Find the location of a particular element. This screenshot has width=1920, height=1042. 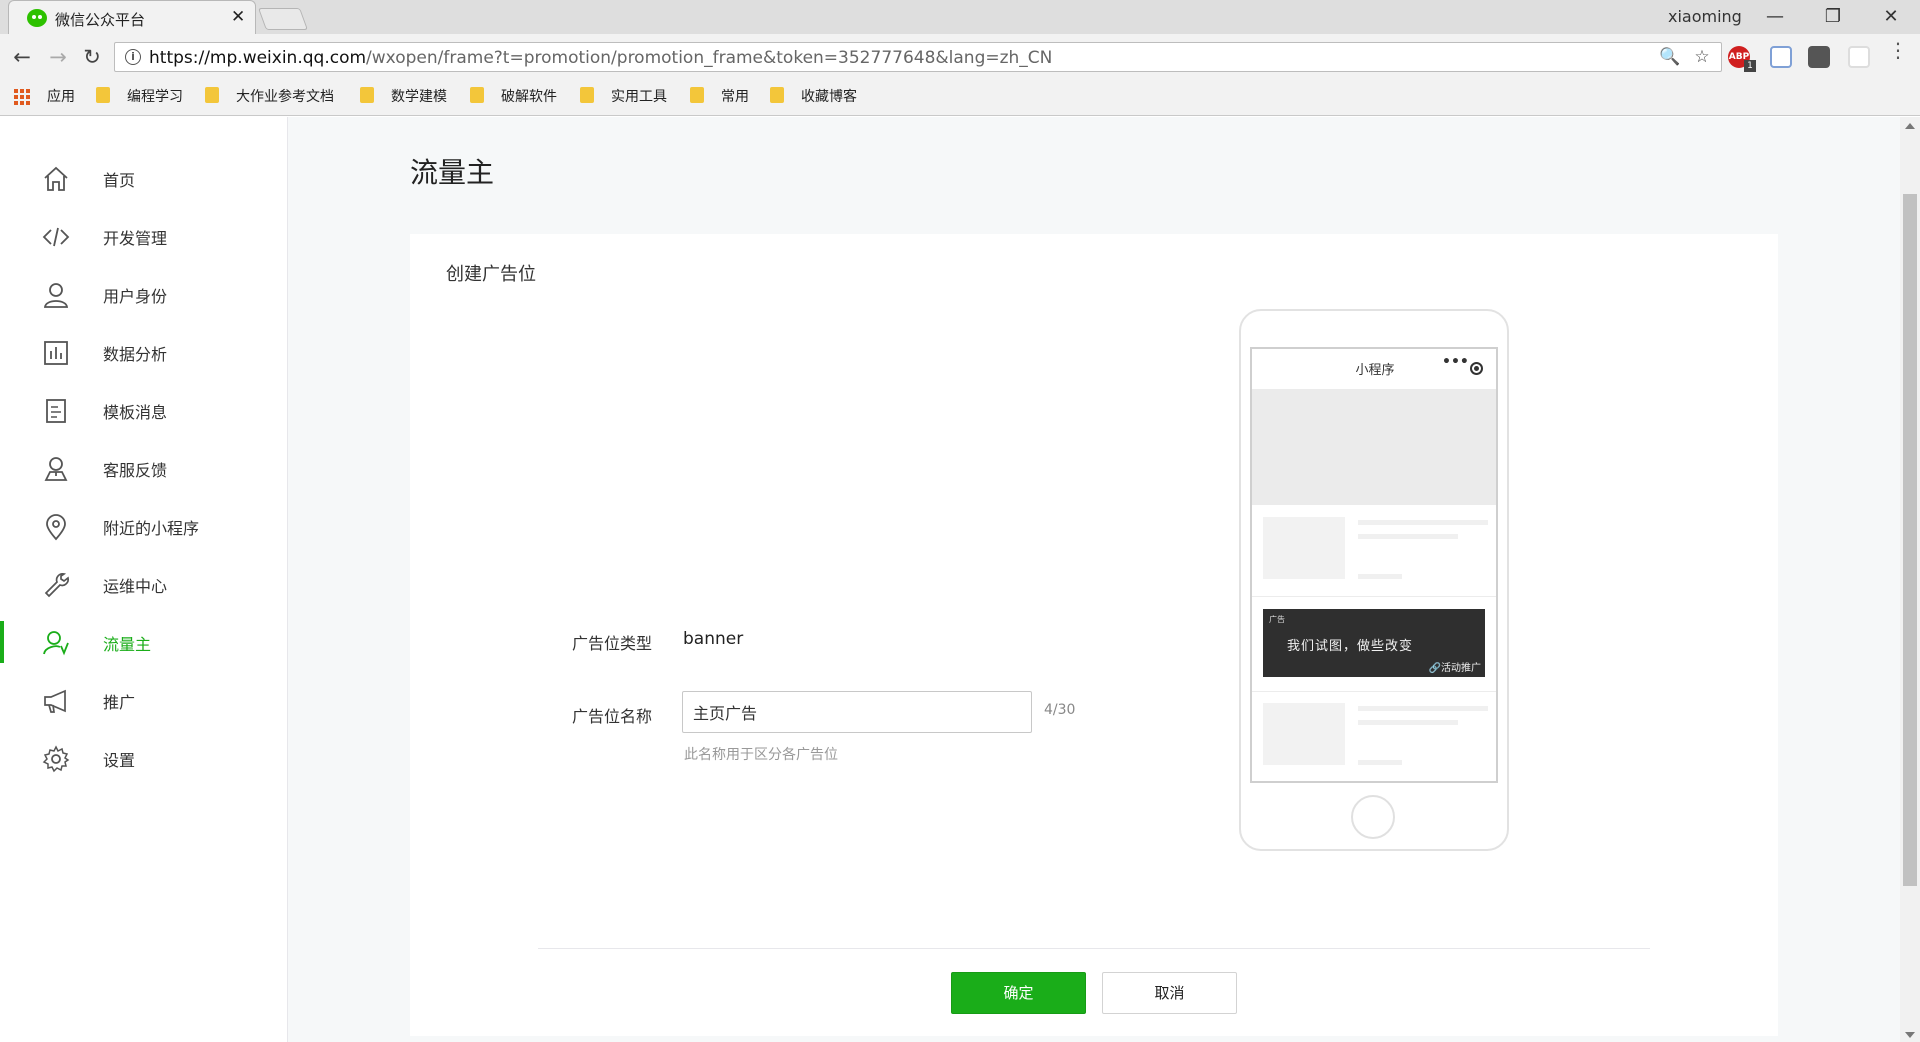

wrench-icon is located at coordinates (56, 585).